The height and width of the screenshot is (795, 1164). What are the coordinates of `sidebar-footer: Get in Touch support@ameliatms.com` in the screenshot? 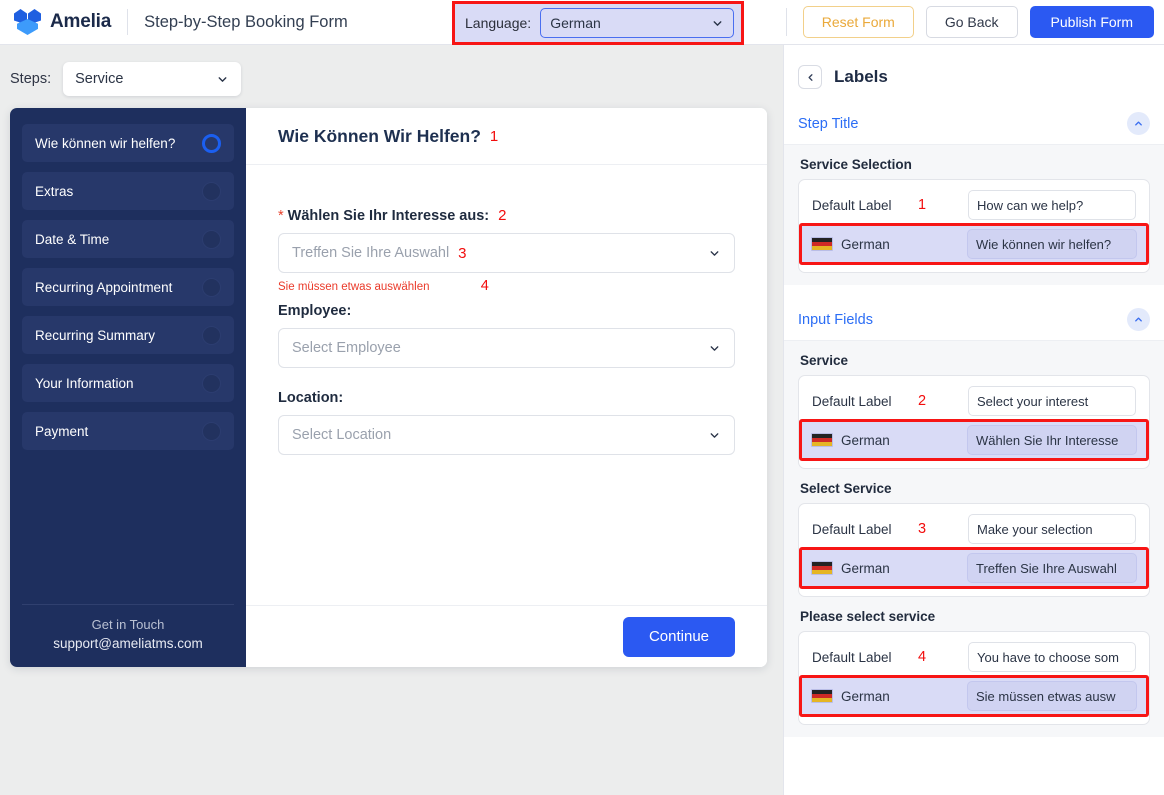 It's located at (128, 635).